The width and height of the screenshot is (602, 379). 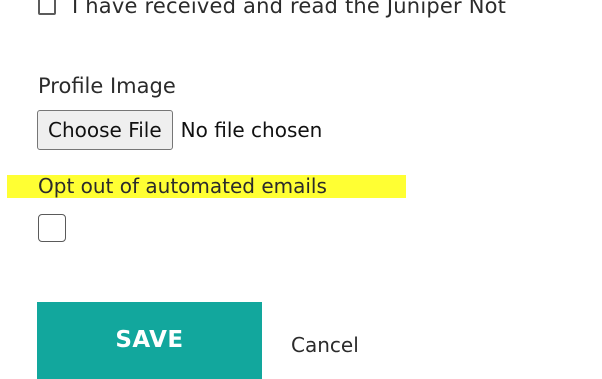 I want to click on opt-out-checkbox, so click(x=52, y=228).